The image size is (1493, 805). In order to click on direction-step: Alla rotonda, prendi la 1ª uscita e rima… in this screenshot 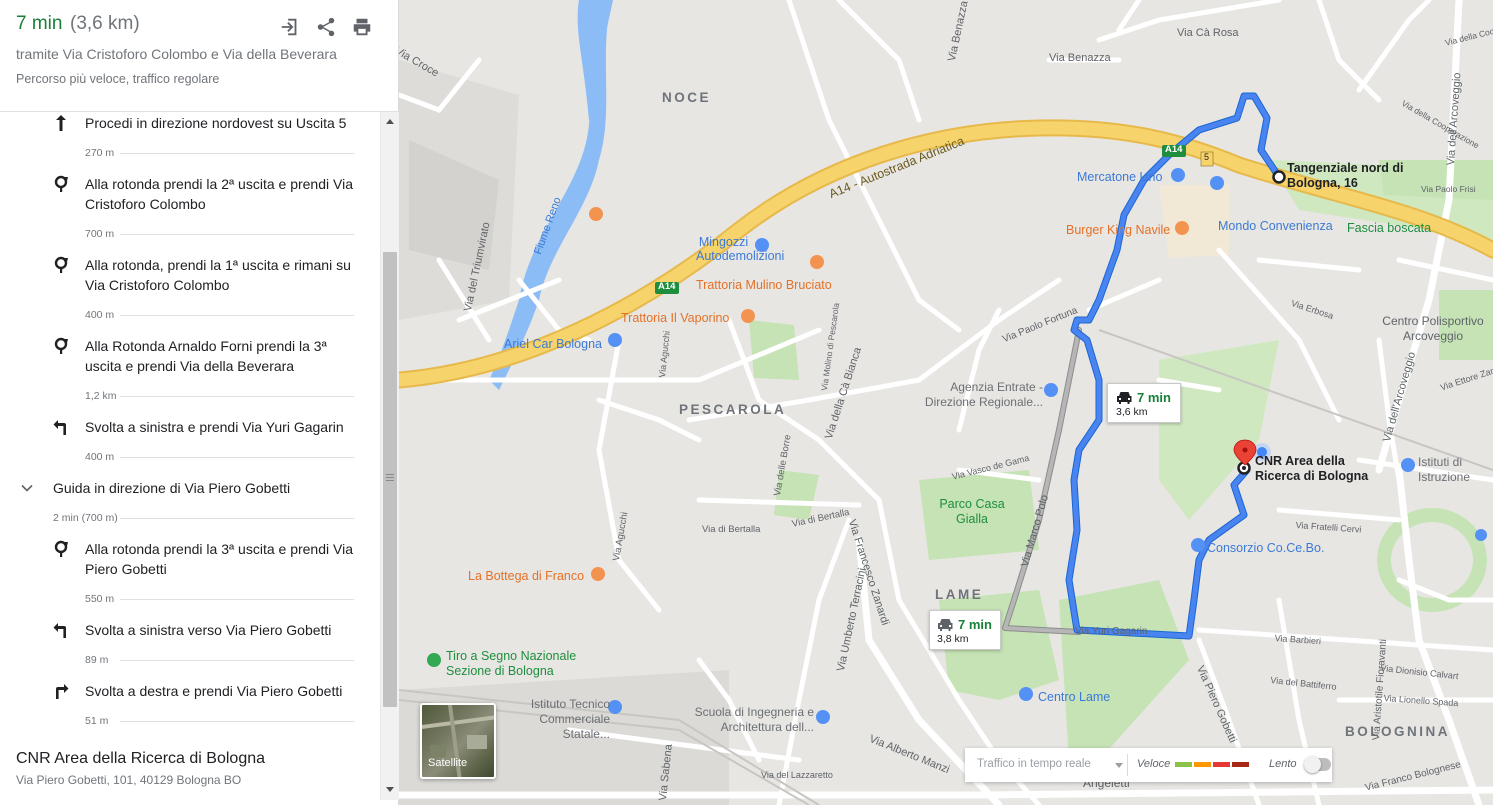, I will do `click(190, 294)`.